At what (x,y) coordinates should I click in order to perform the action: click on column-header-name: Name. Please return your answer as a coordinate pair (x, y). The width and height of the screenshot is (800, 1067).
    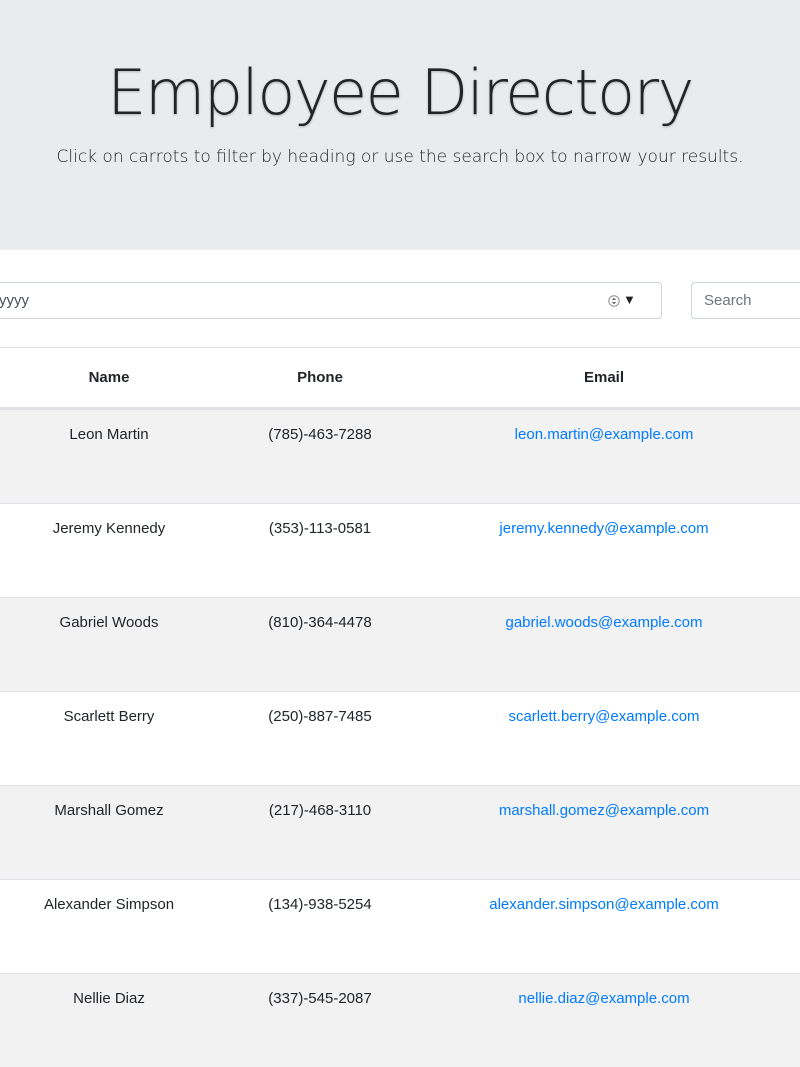
    Looking at the image, I should click on (109, 377).